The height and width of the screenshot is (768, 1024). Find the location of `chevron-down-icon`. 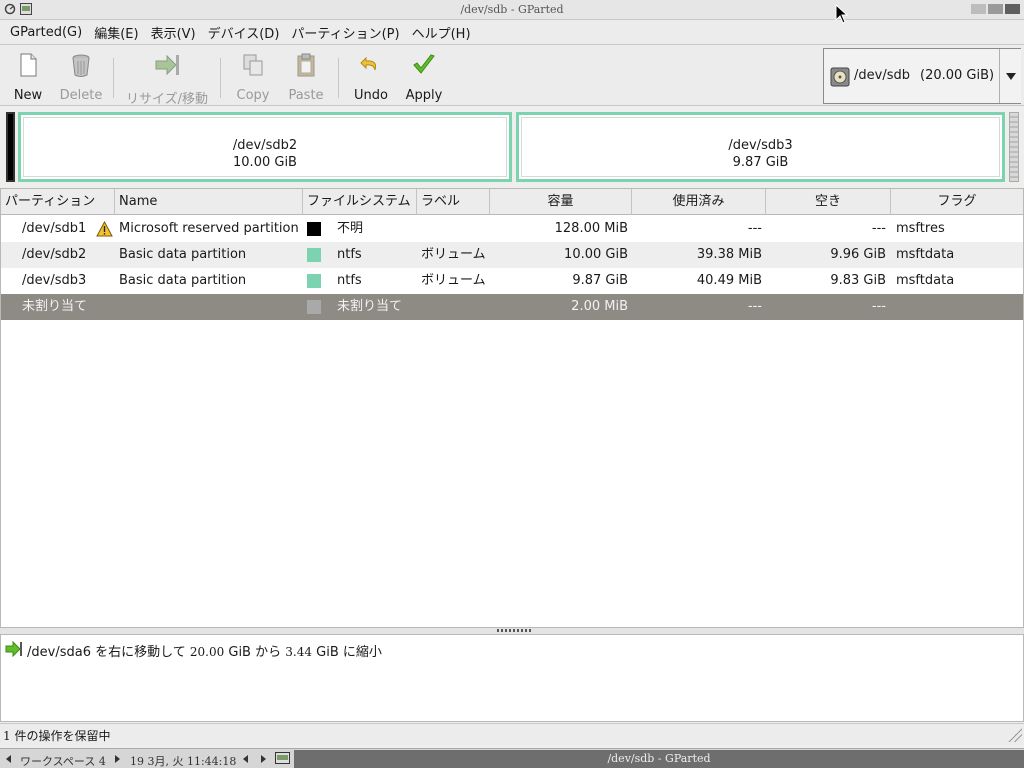

chevron-down-icon is located at coordinates (1011, 76).